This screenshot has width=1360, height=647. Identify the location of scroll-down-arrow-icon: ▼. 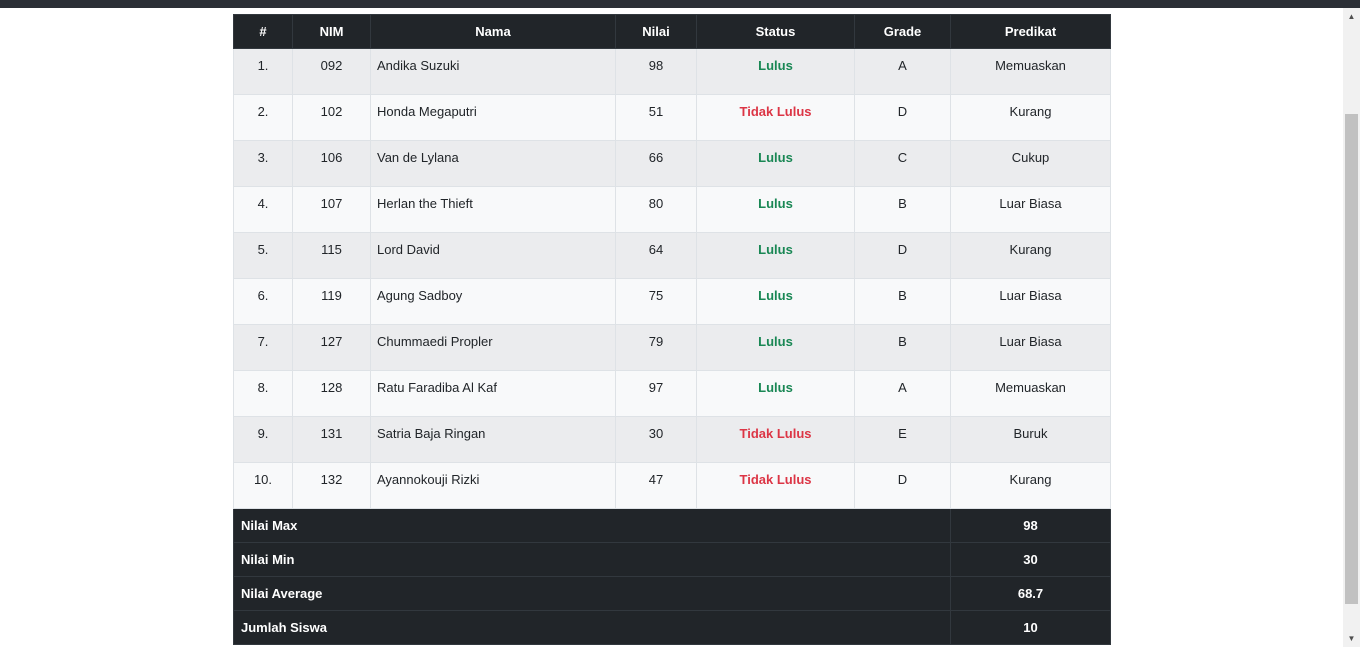
(1351, 638).